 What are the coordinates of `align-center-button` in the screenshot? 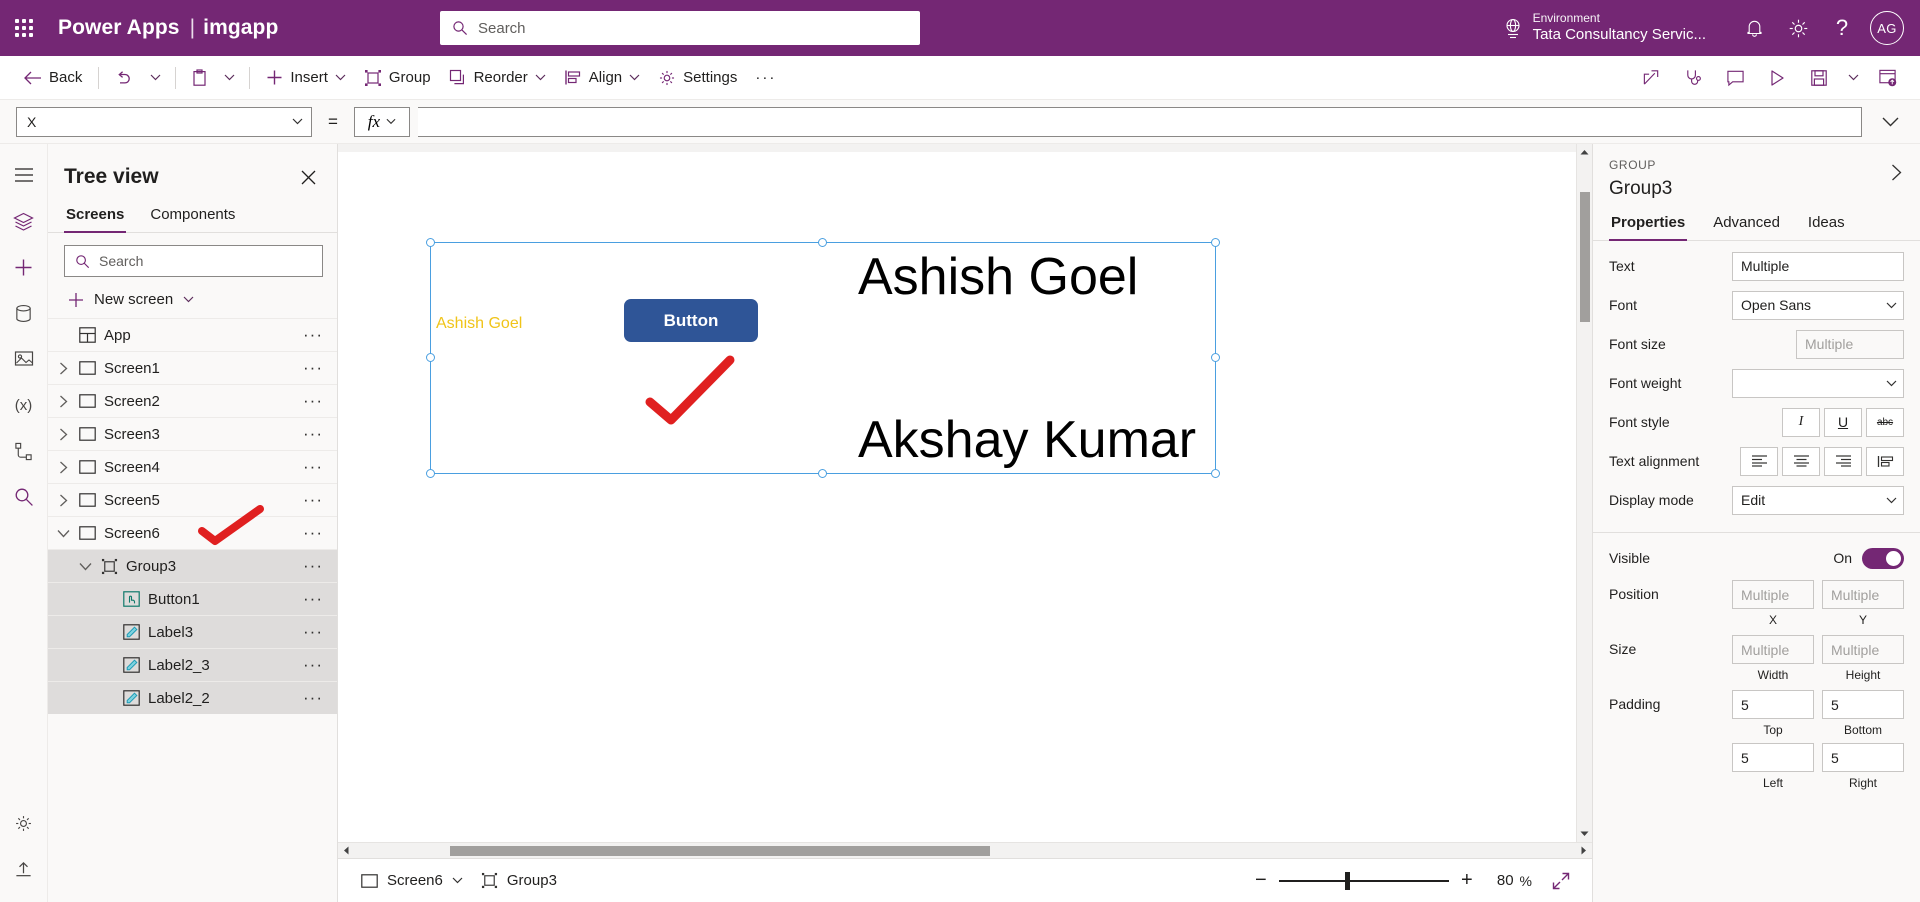 It's located at (1801, 461).